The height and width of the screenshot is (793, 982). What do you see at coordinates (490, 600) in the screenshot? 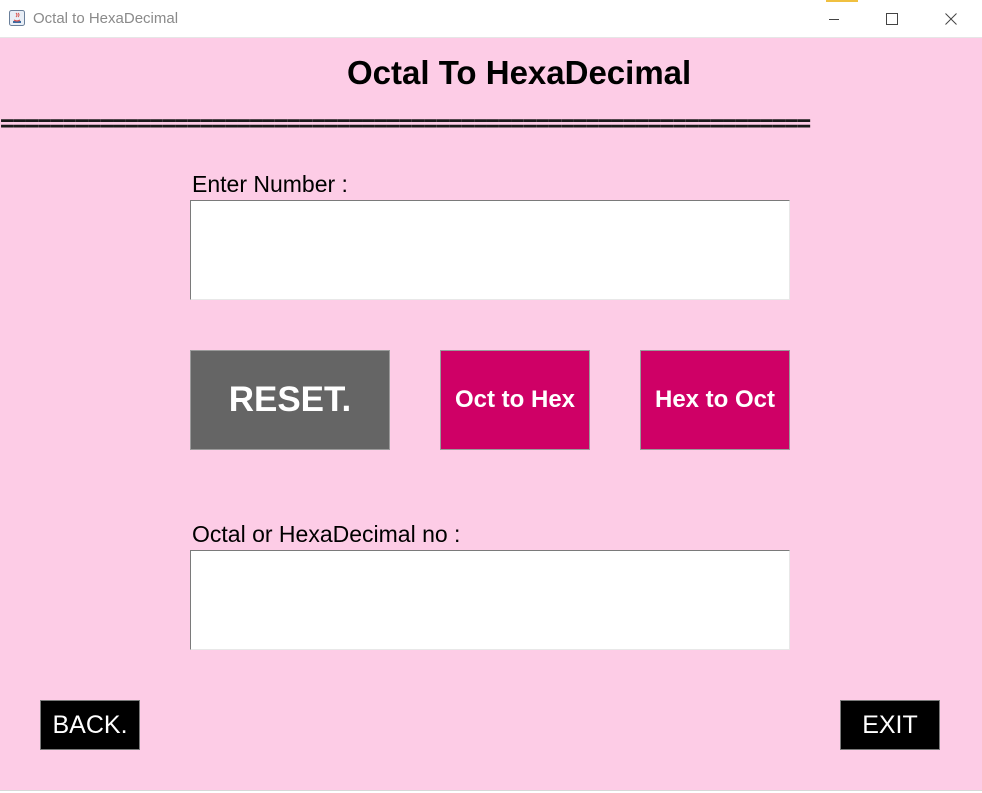
I see `result-field` at bounding box center [490, 600].